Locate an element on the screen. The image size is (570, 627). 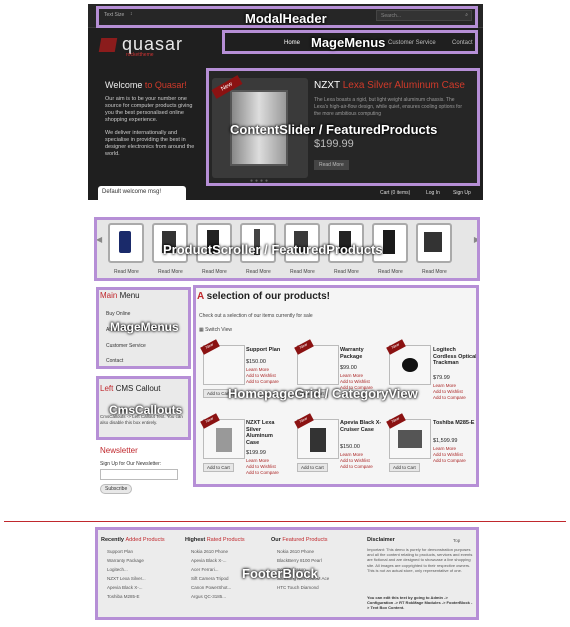
signup-link: Sign Up is located at coordinates (462, 193).